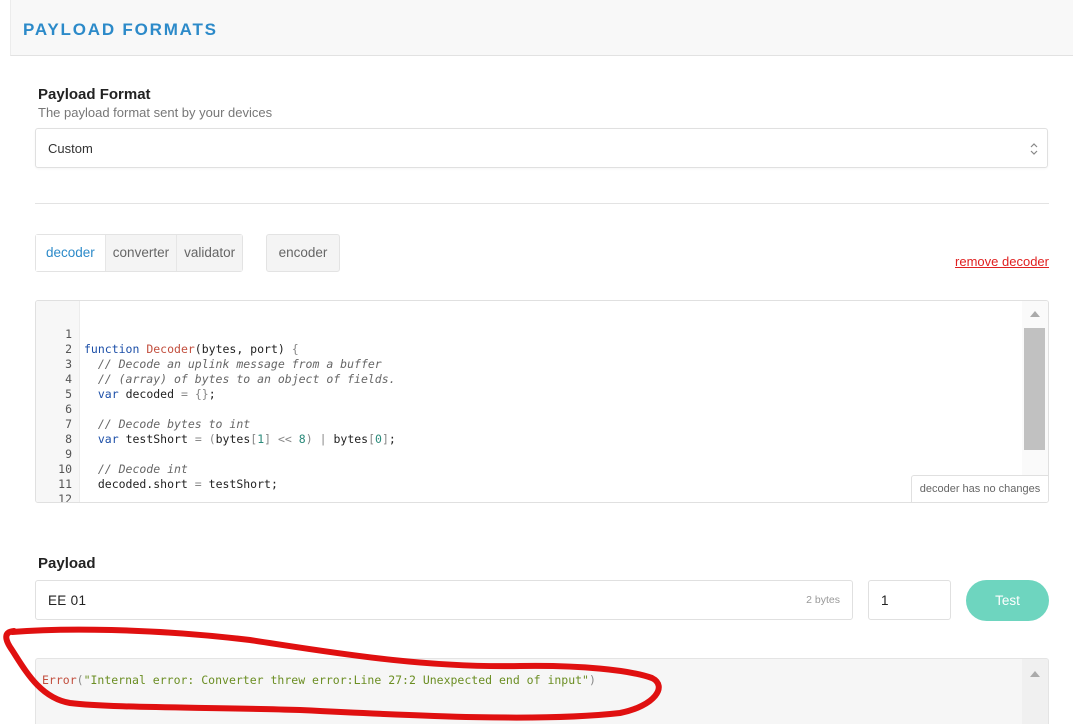 The image size is (1075, 724). What do you see at coordinates (444, 600) in the screenshot?
I see `payload-input: EE 01 2 bytes` at bounding box center [444, 600].